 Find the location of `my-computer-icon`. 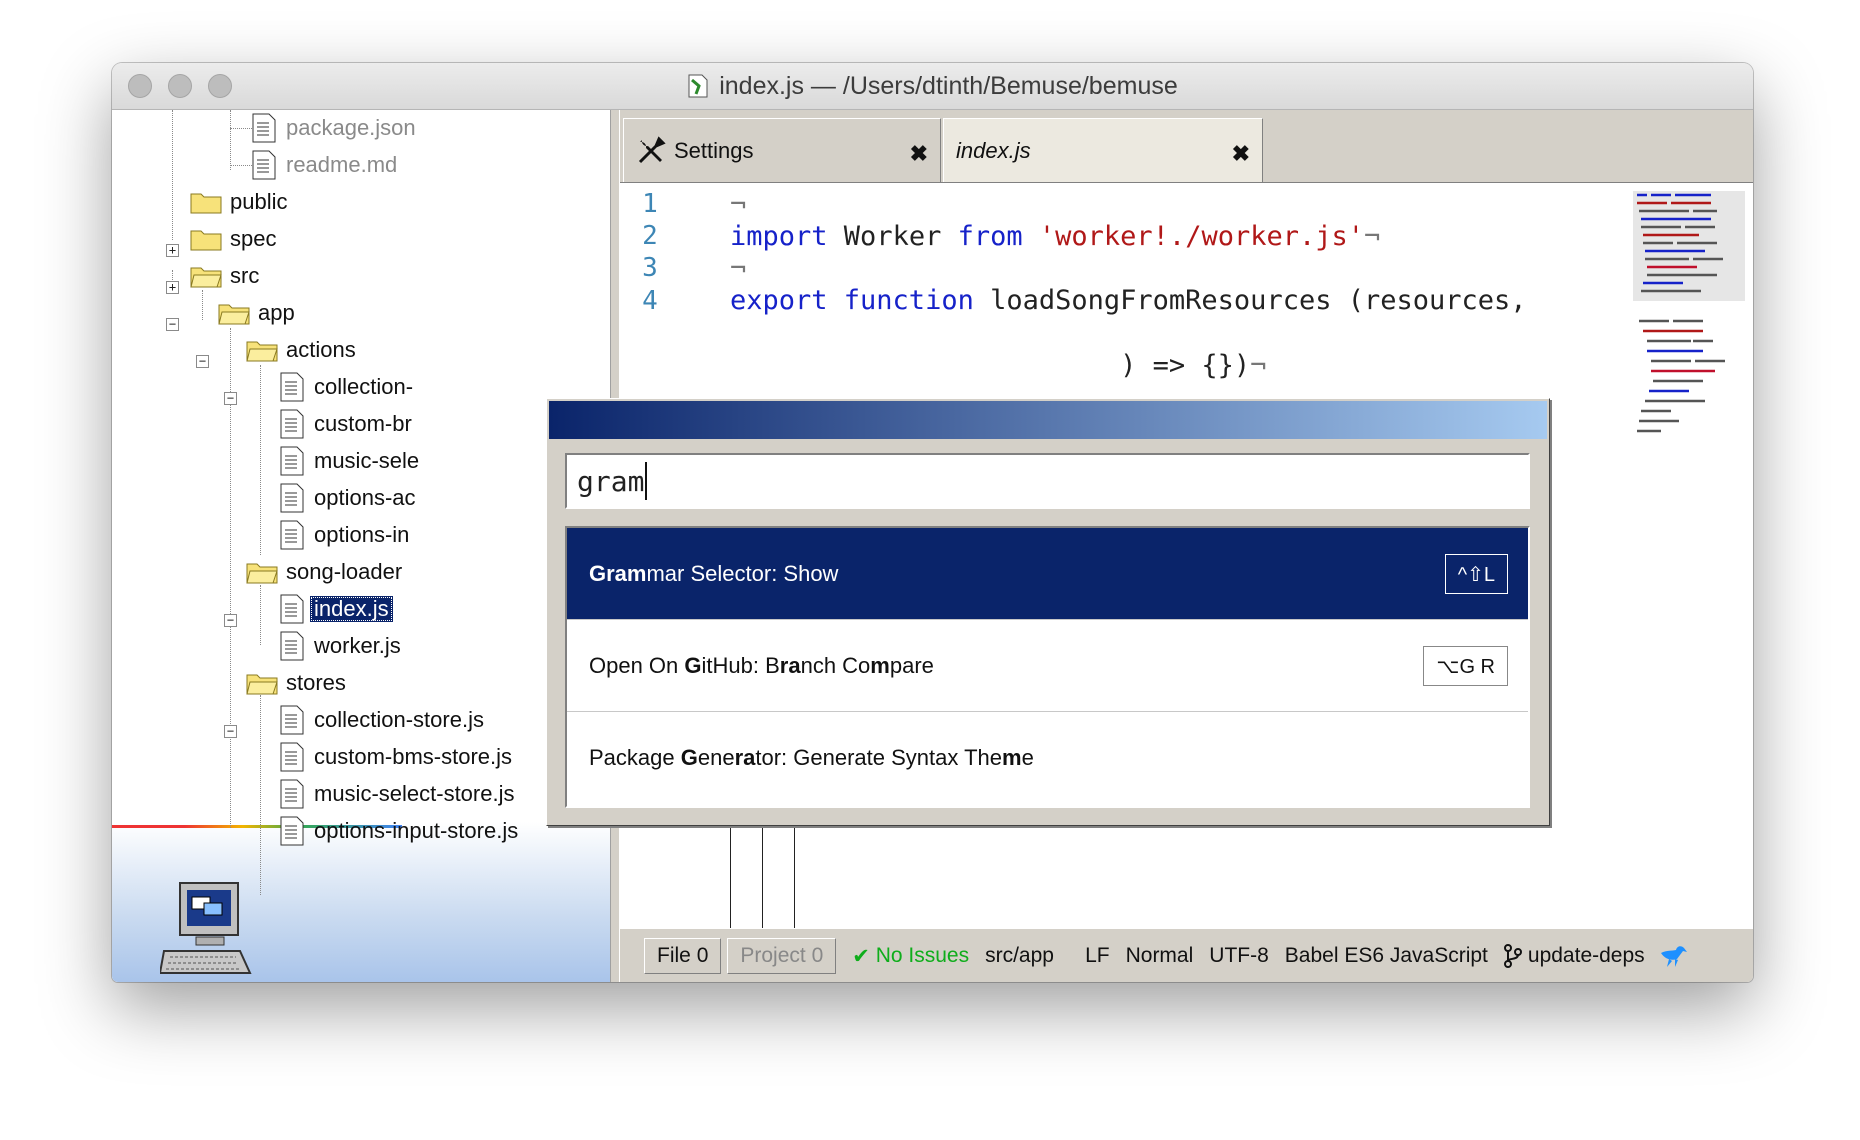

my-computer-icon is located at coordinates (206, 928).